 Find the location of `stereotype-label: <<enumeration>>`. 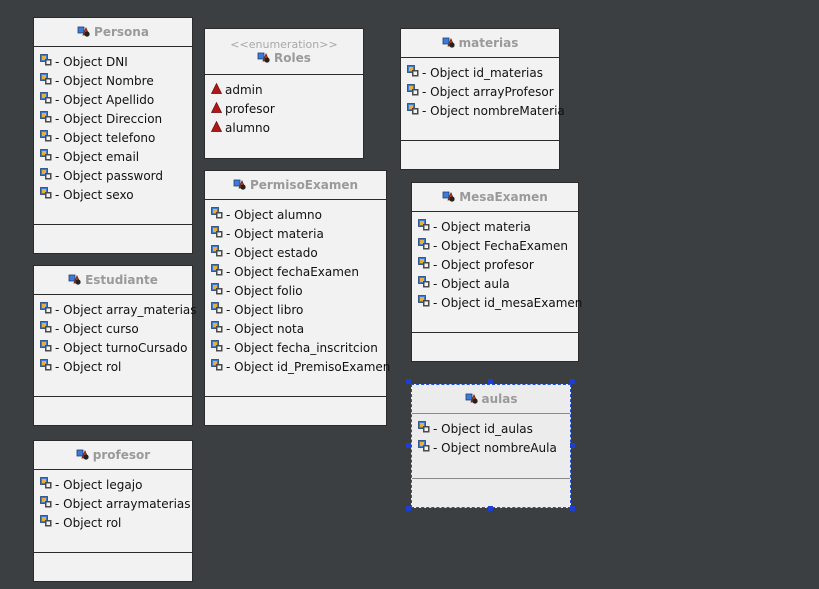

stereotype-label: <<enumeration>> is located at coordinates (284, 44).